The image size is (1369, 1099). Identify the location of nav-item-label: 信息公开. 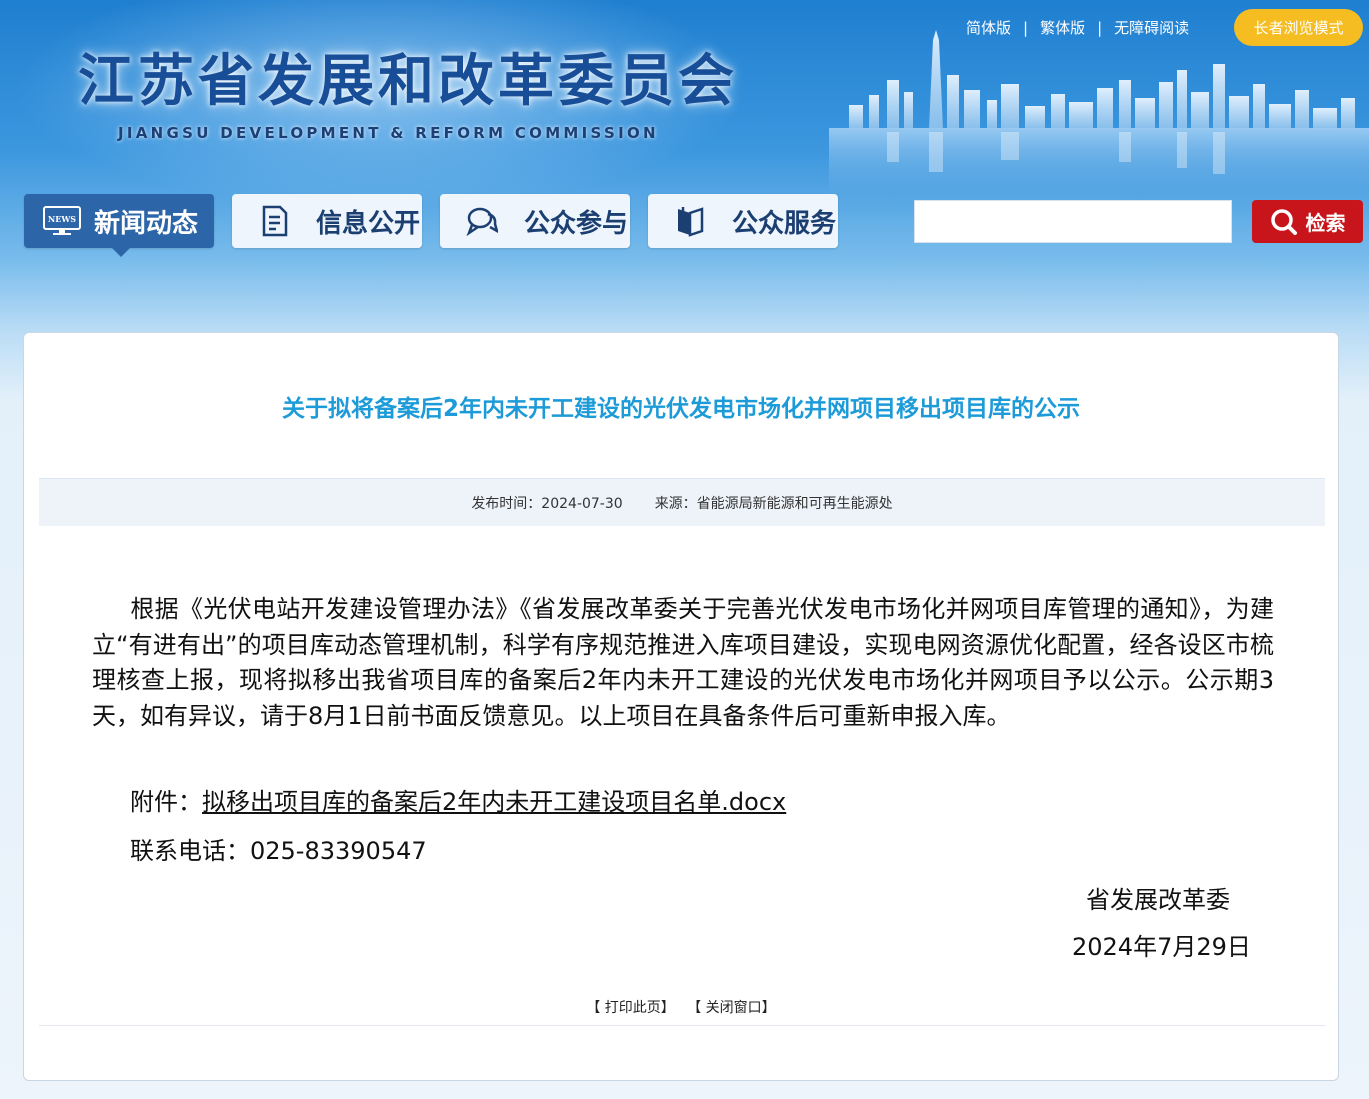
(368, 223).